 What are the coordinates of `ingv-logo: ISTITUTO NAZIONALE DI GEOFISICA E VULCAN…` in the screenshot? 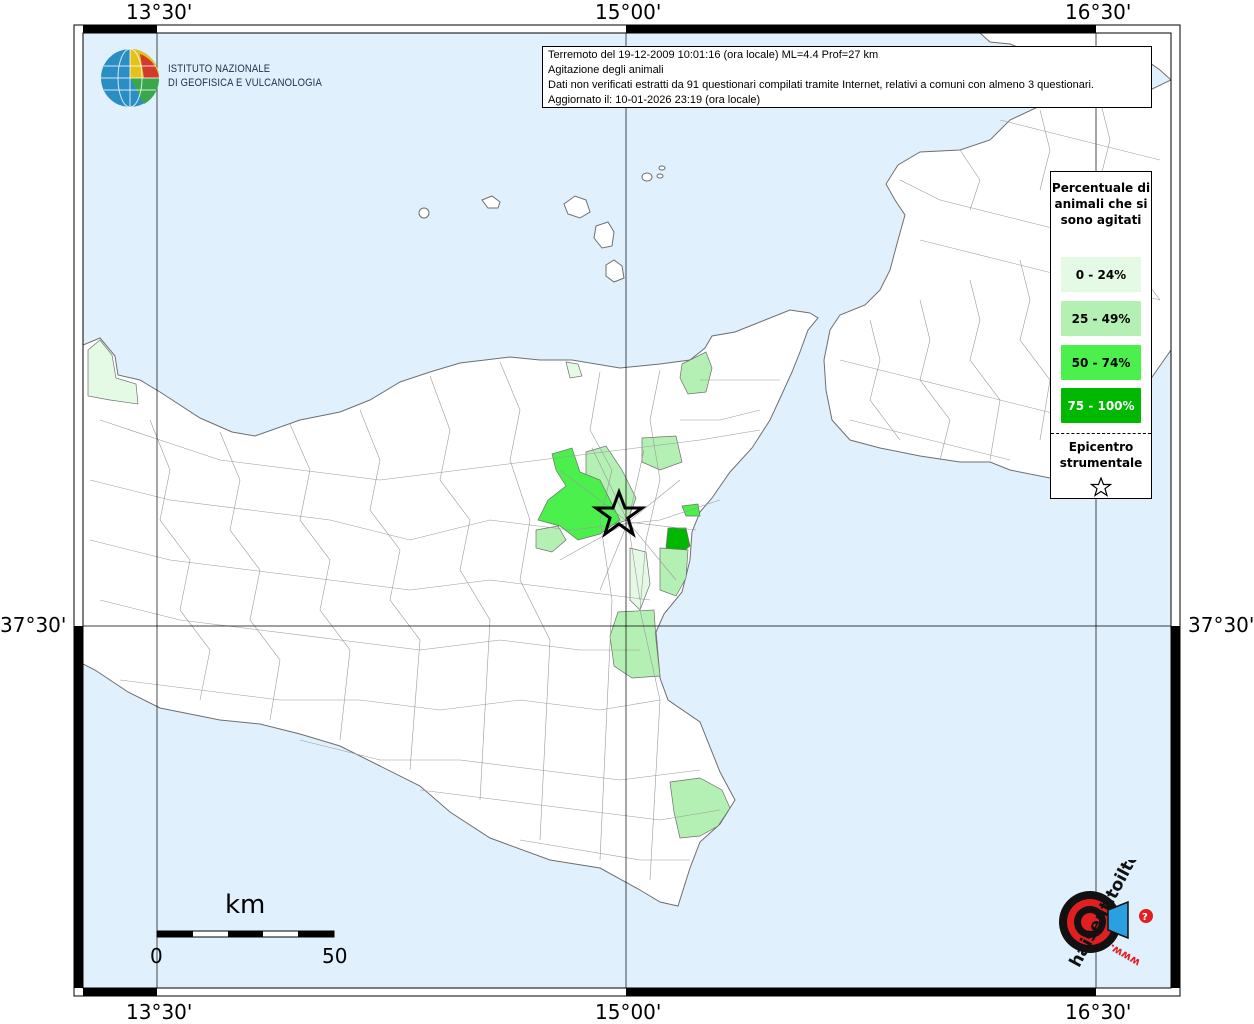 It's located at (211, 78).